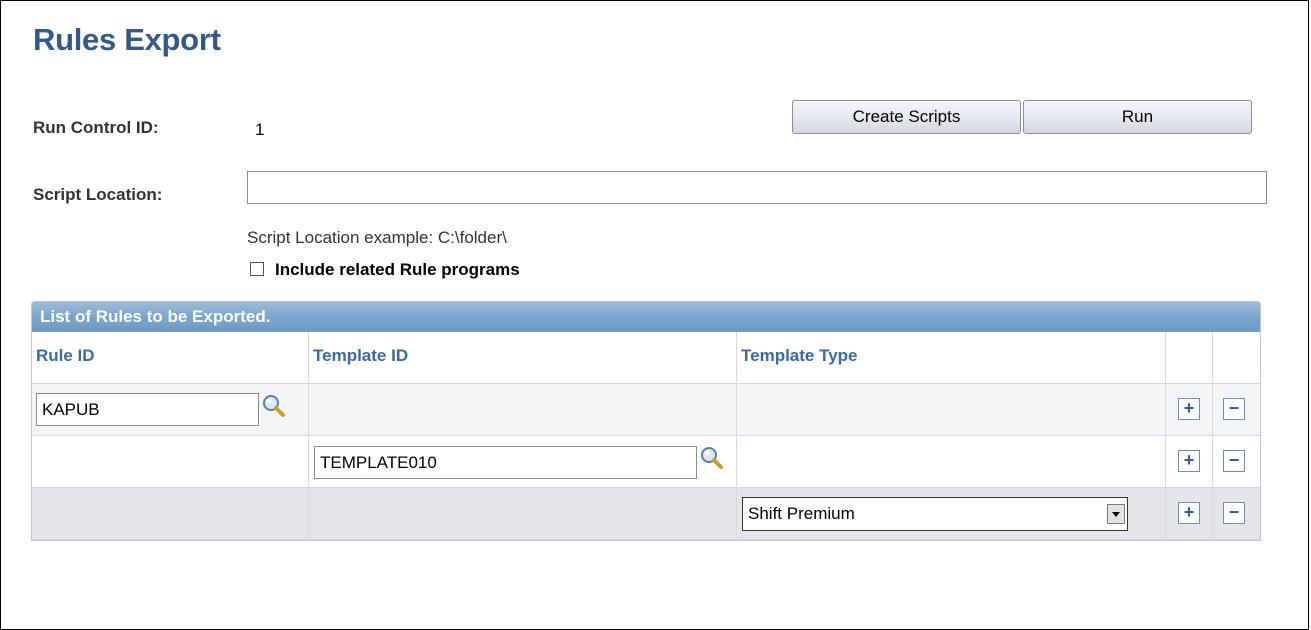  Describe the element at coordinates (257, 269) in the screenshot. I see `include-related-checkbox` at that location.